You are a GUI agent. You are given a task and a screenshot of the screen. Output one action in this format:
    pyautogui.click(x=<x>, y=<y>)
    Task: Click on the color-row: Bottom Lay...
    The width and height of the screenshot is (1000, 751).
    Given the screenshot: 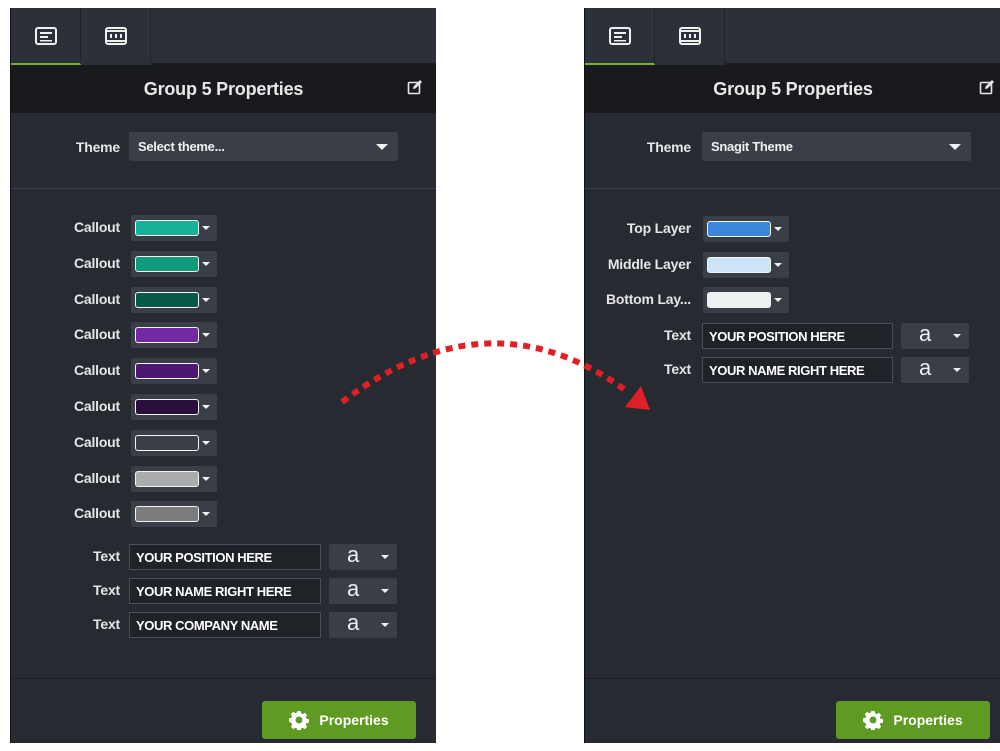 What is the action you would take?
    pyautogui.click(x=792, y=300)
    